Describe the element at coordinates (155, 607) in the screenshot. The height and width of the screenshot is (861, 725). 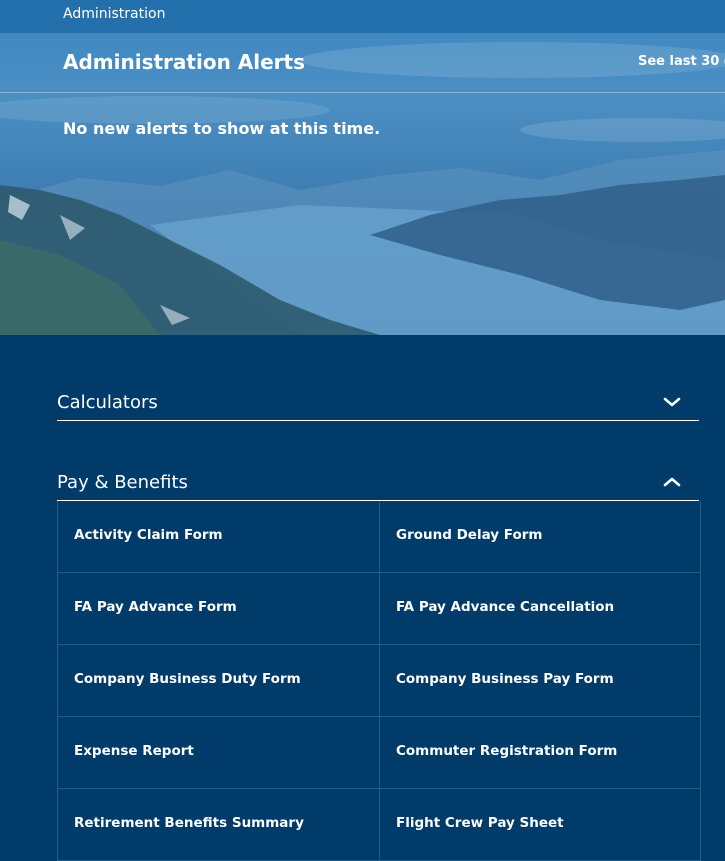
I see `link-label: FA Pay Advance Form` at that location.